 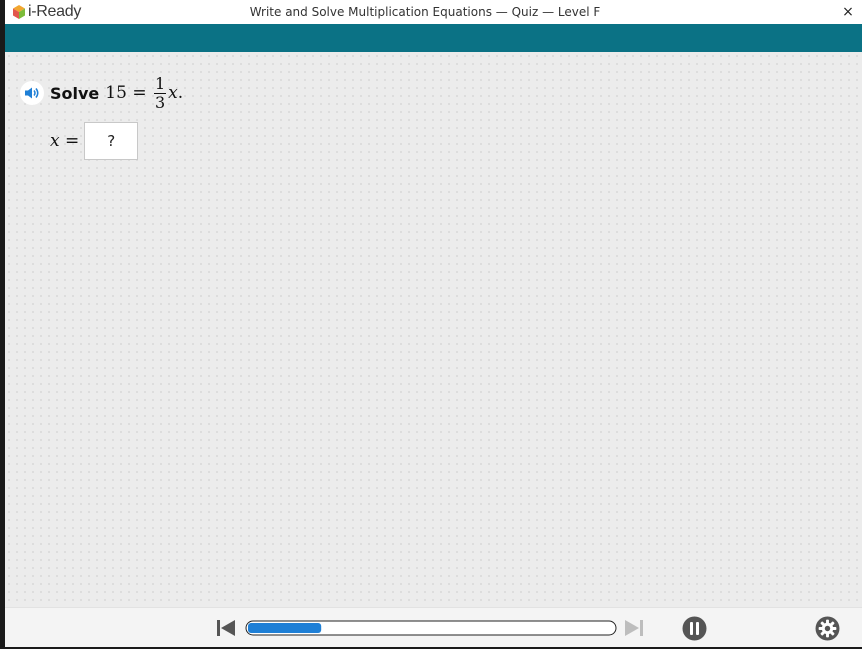 What do you see at coordinates (180, 92) in the screenshot?
I see `equation-period: .` at bounding box center [180, 92].